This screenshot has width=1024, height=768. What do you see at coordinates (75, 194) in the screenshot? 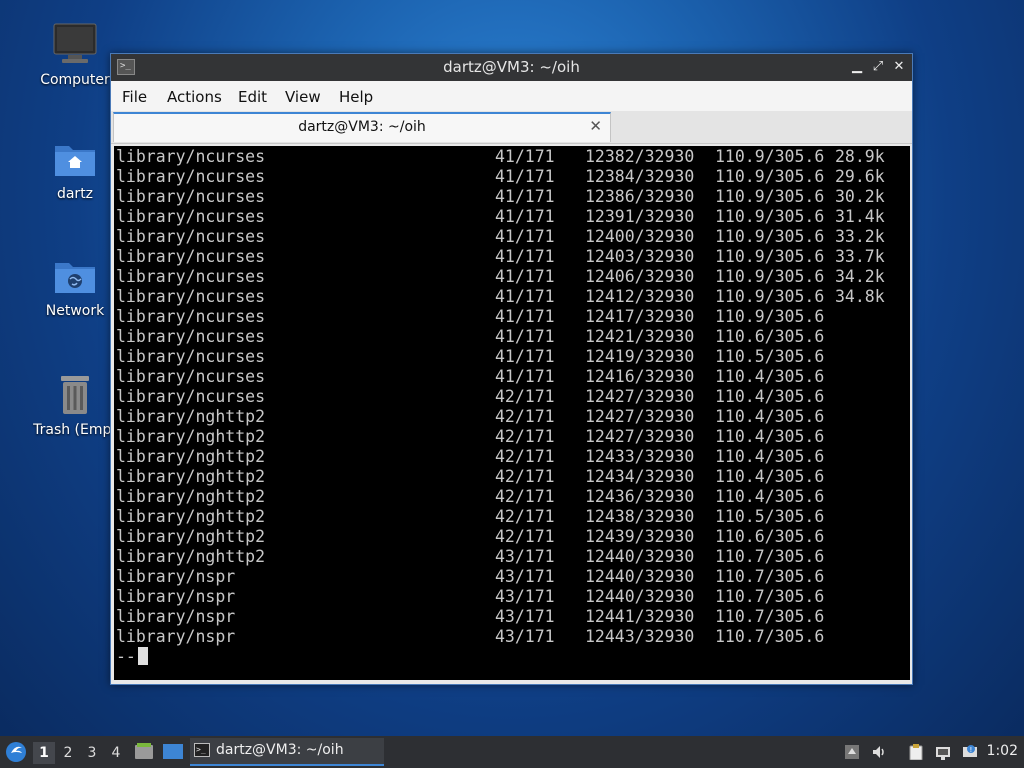
I see `desktop-icon-label: dartz` at bounding box center [75, 194].